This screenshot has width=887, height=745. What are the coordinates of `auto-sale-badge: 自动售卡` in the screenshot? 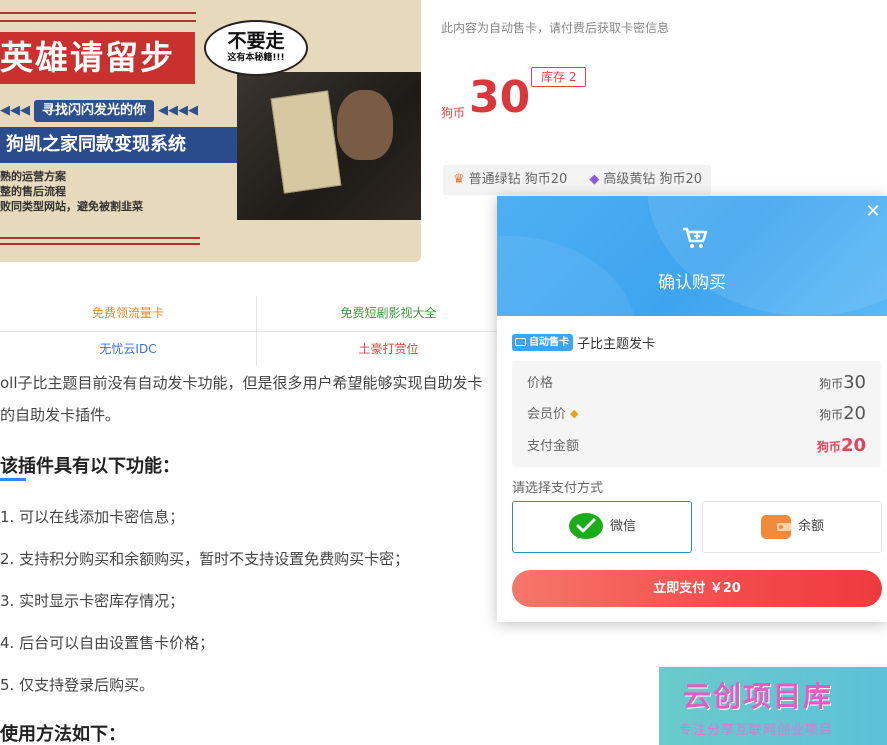 It's located at (542, 342).